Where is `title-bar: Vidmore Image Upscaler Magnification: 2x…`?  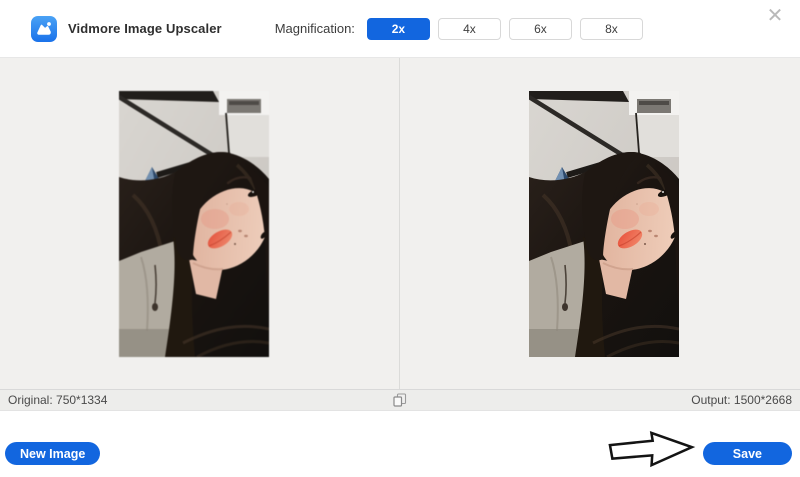 title-bar: Vidmore Image Upscaler Magnification: 2x… is located at coordinates (400, 29).